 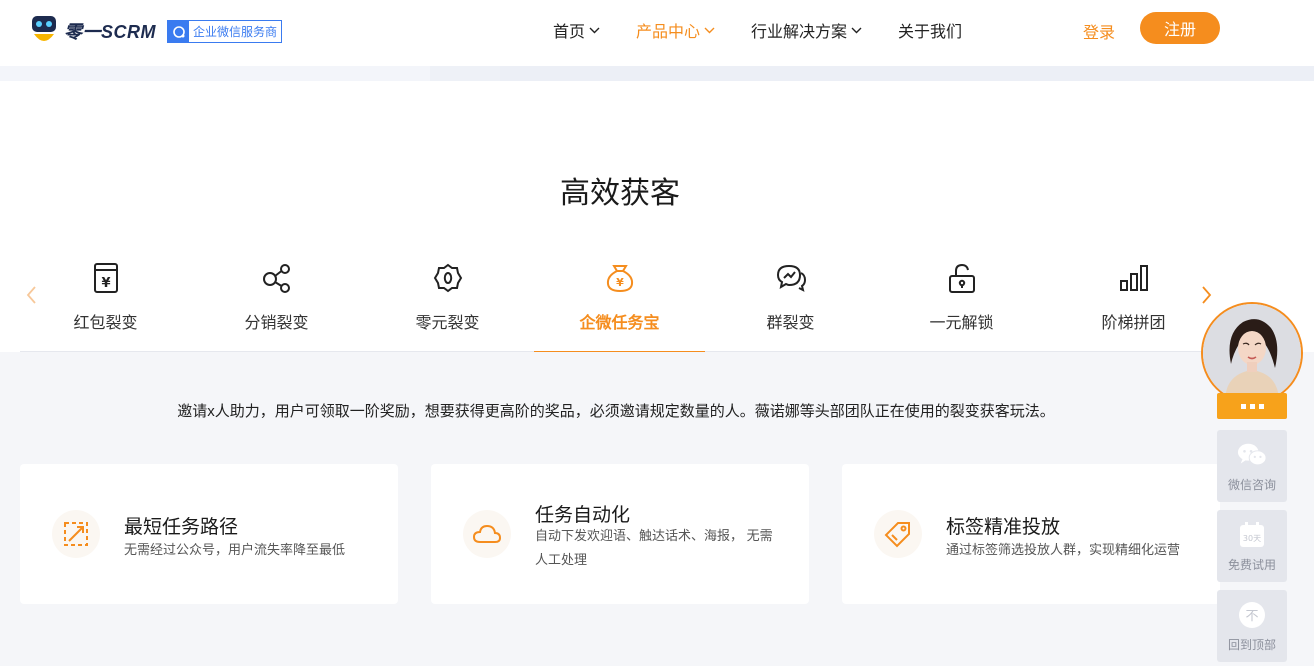 I want to click on unlock-icon, so click(x=962, y=278).